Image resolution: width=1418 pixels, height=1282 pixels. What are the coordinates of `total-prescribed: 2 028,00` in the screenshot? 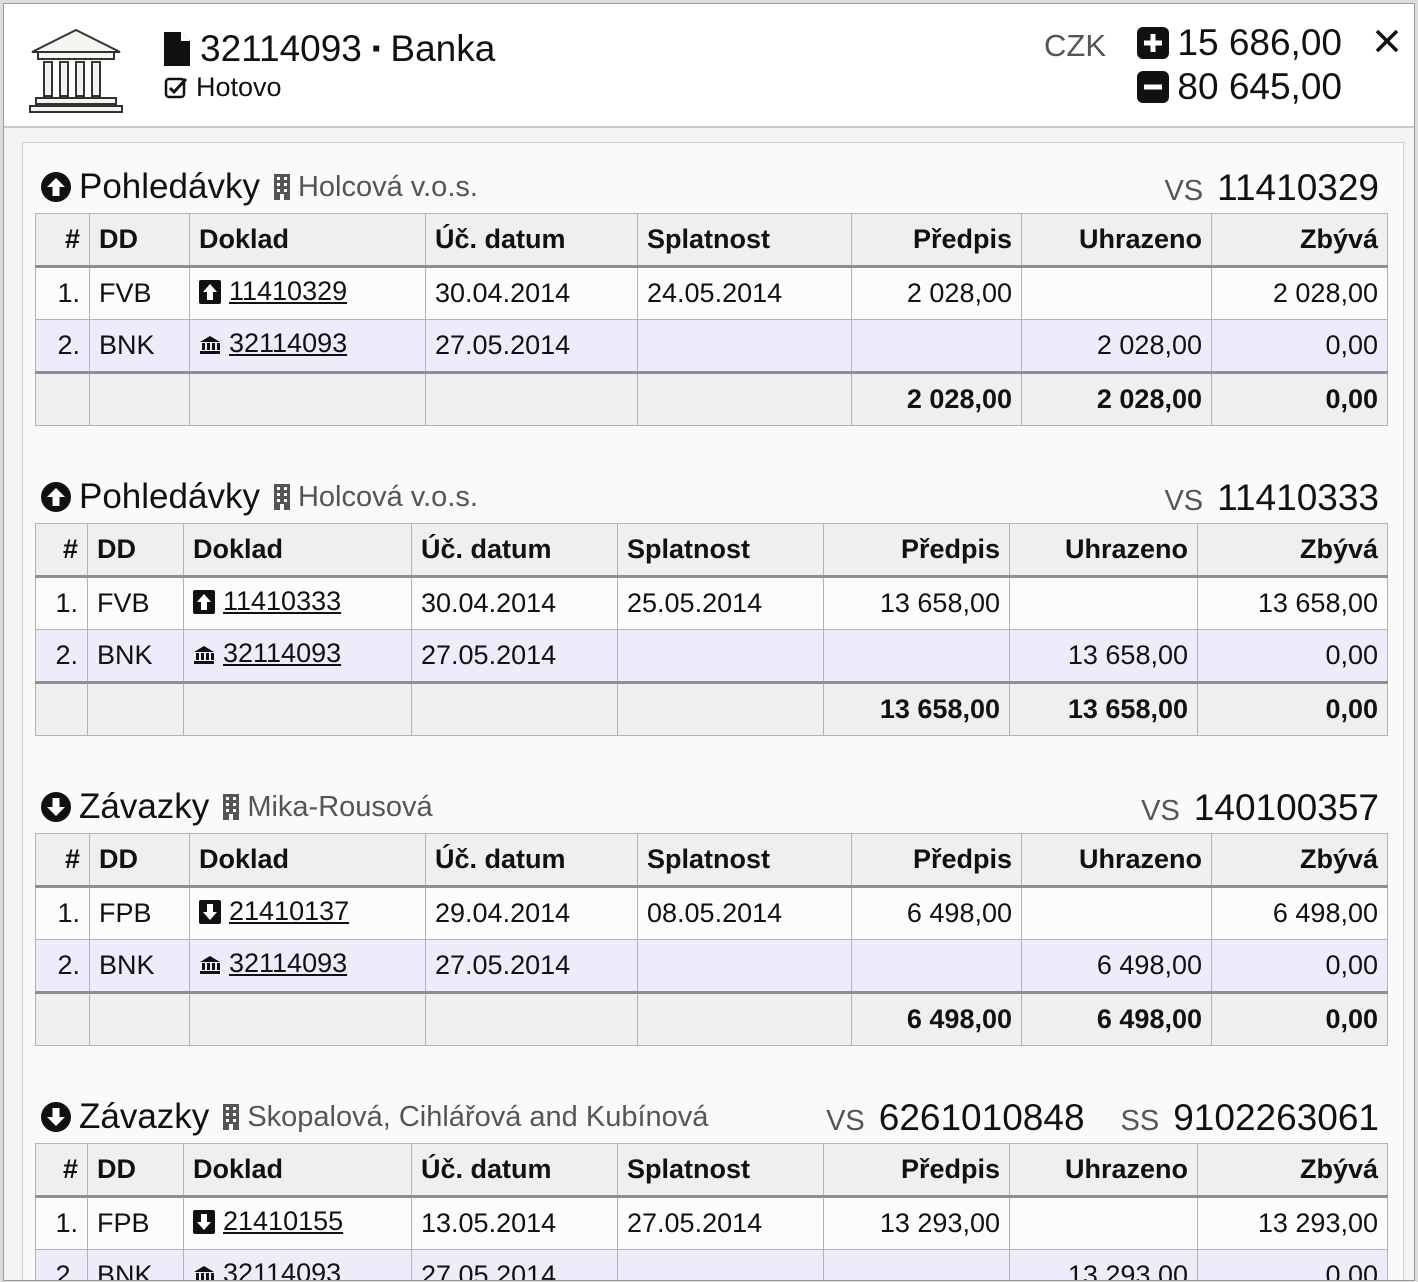 It's located at (936, 398).